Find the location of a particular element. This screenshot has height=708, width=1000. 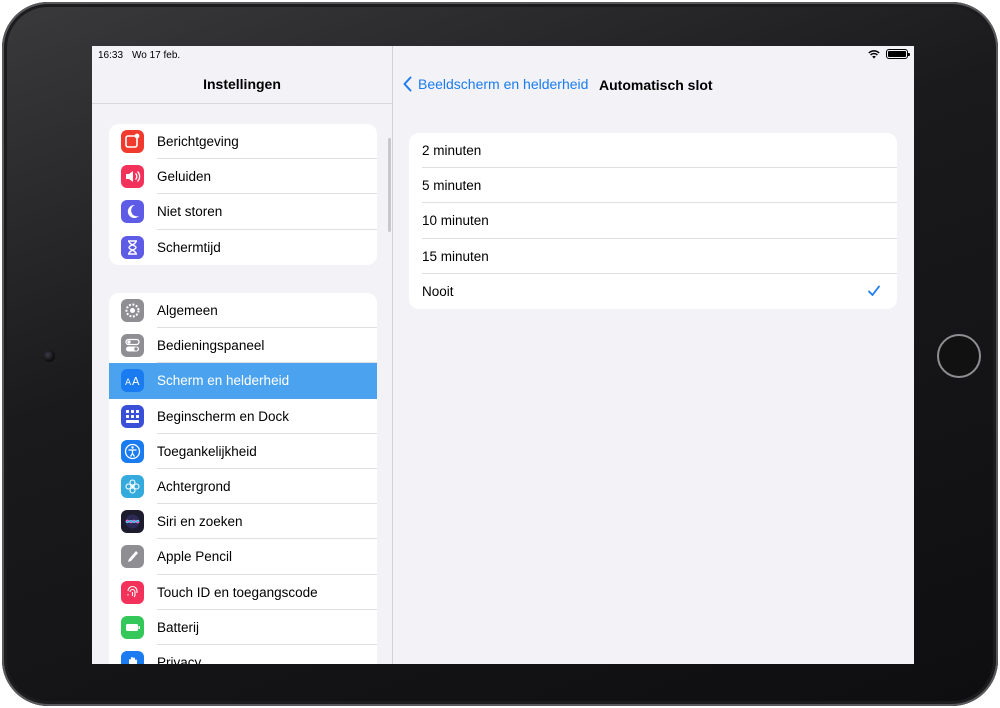

option-5-minuten: 5 minuten is located at coordinates (653, 186).